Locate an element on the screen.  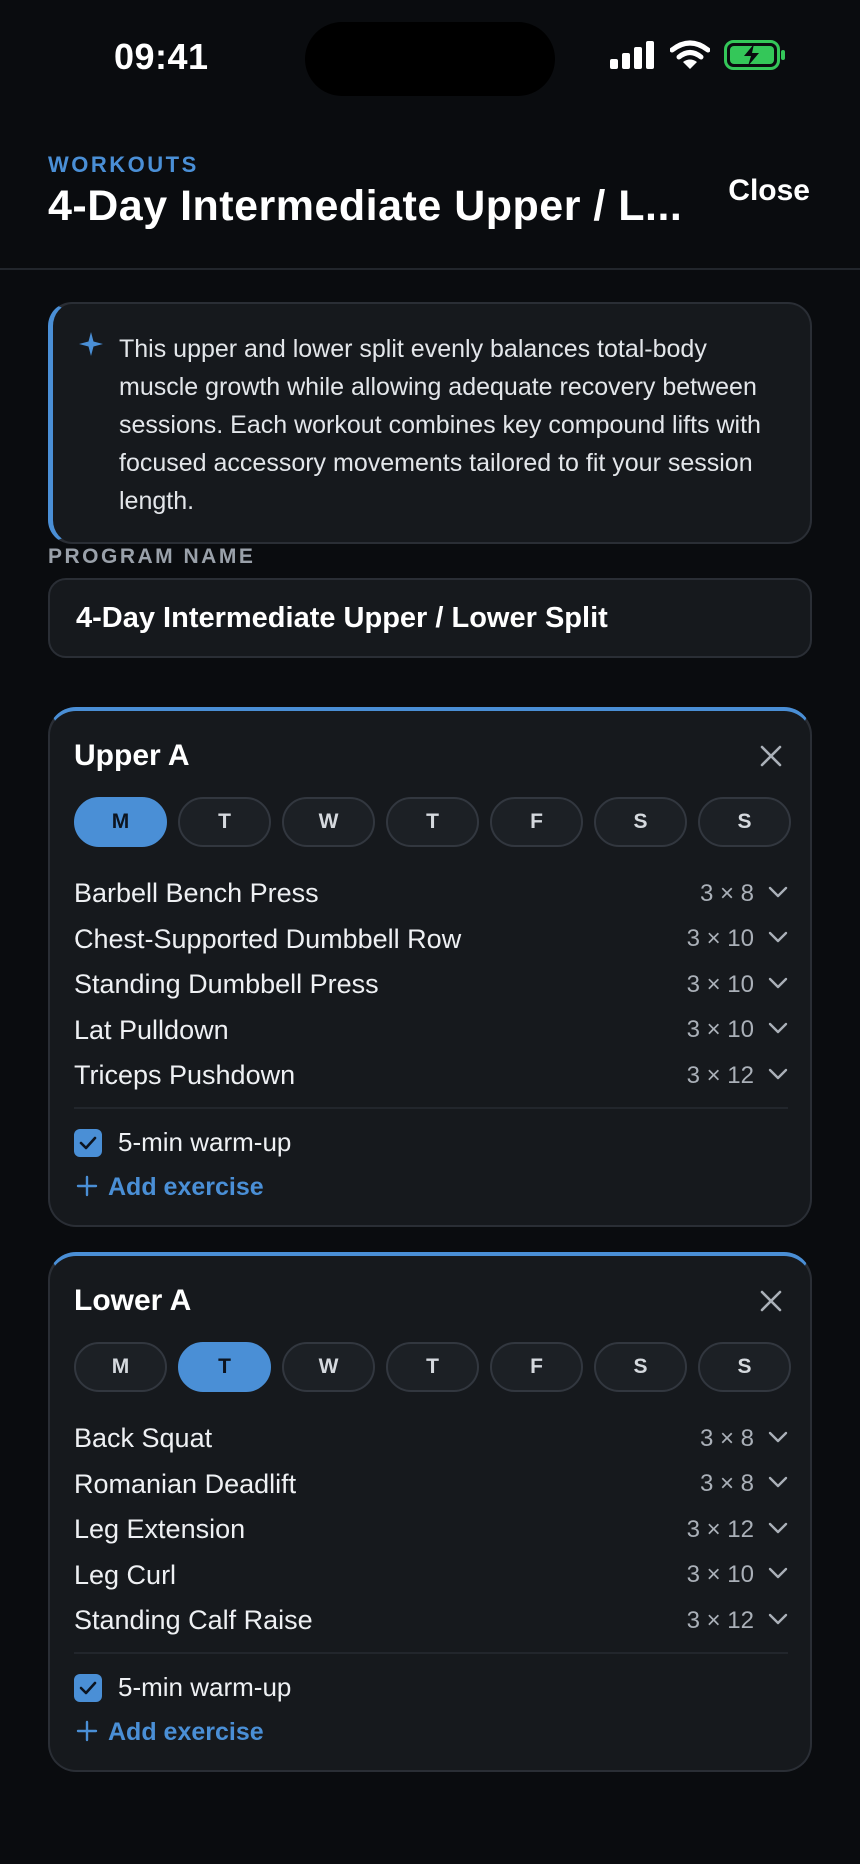
exercise-name: Leg Extension is located at coordinates (160, 1529).